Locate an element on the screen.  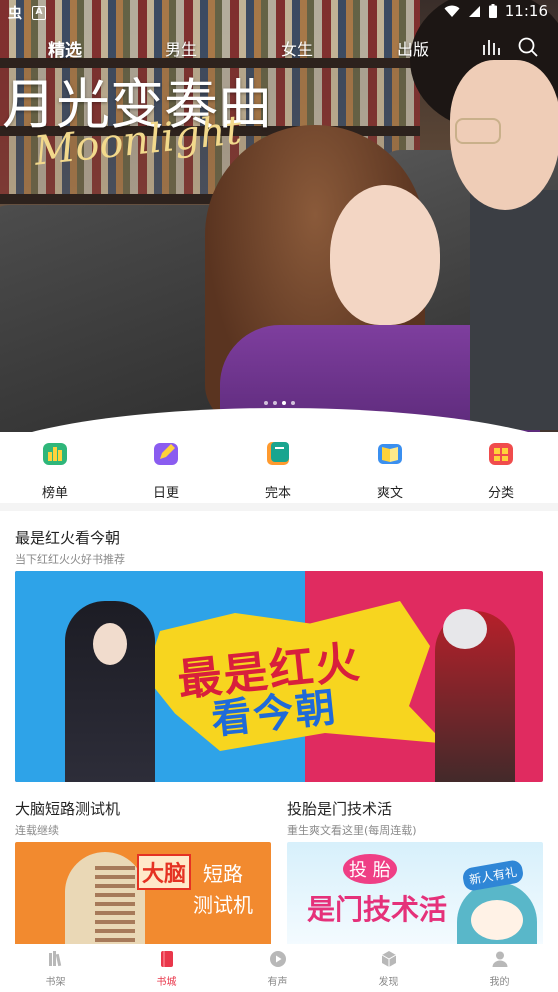
tab-featured: 精选 is located at coordinates (65, 48).